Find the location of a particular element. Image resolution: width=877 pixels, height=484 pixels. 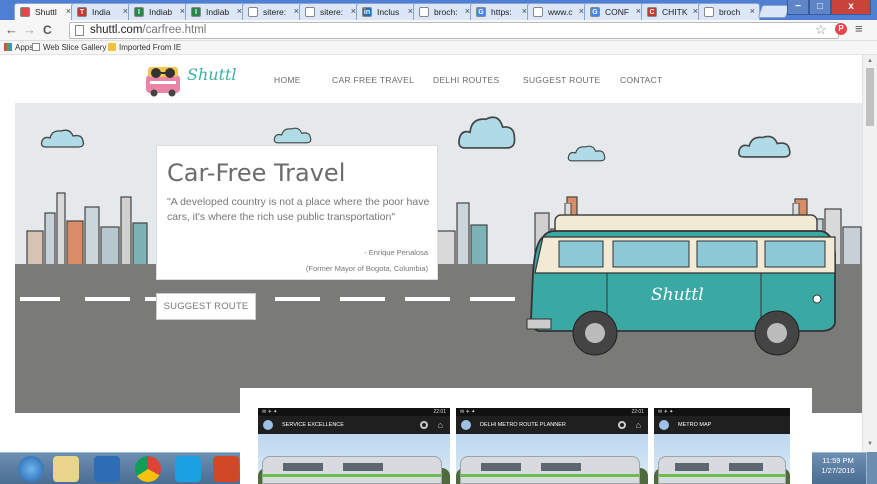

bookmark-star-icon: ☆ is located at coordinates (821, 30).